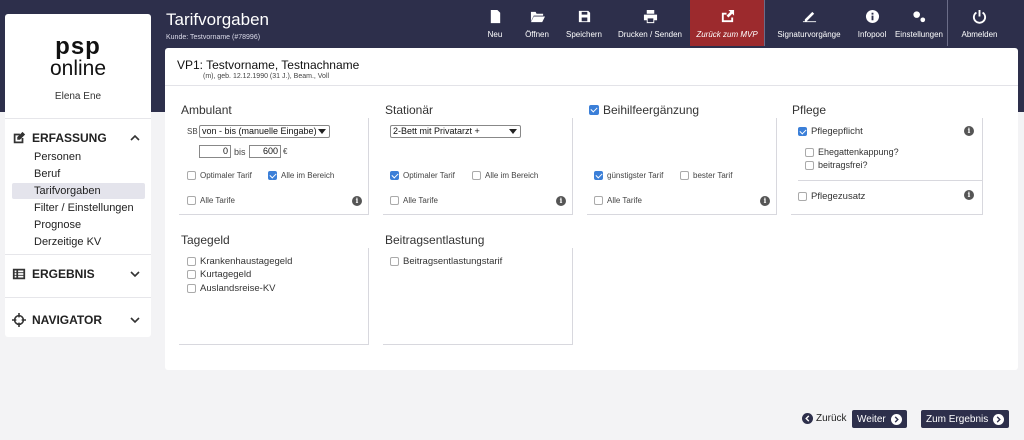  I want to click on print-send-button: Drucken / Senden, so click(650, 23).